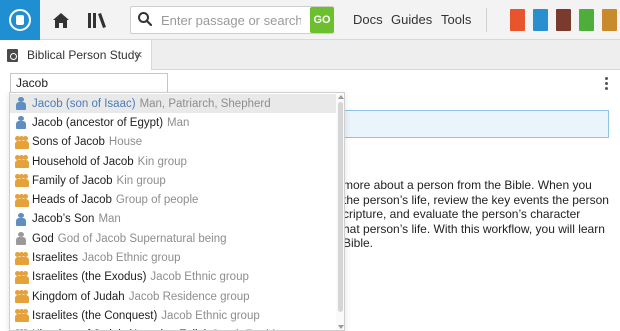 The width and height of the screenshot is (620, 331). What do you see at coordinates (97, 20) in the screenshot?
I see `library-icon` at bounding box center [97, 20].